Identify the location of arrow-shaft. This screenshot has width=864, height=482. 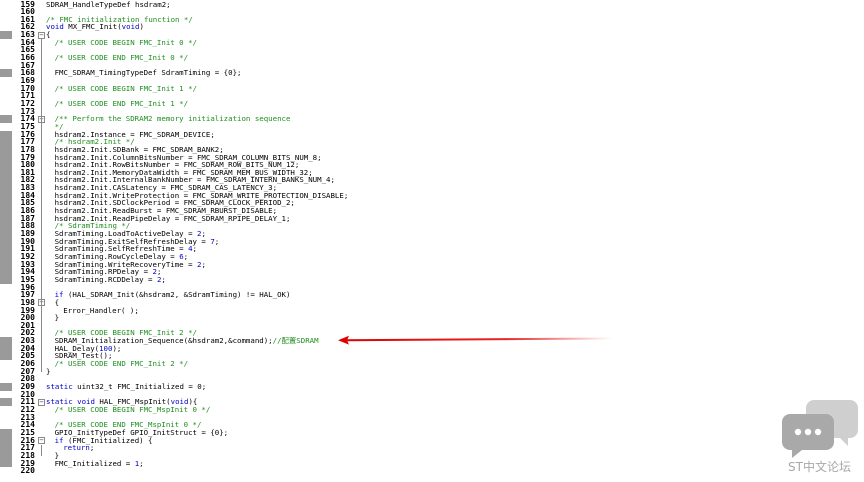
(479, 339).